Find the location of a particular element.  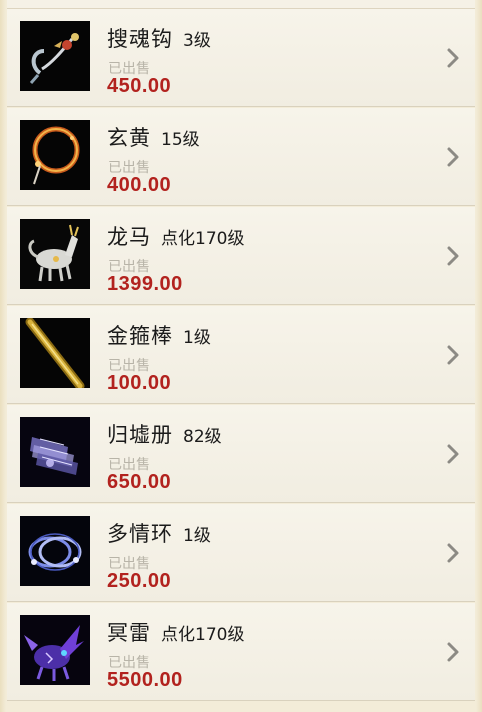

scroll-book-icon is located at coordinates (55, 452).